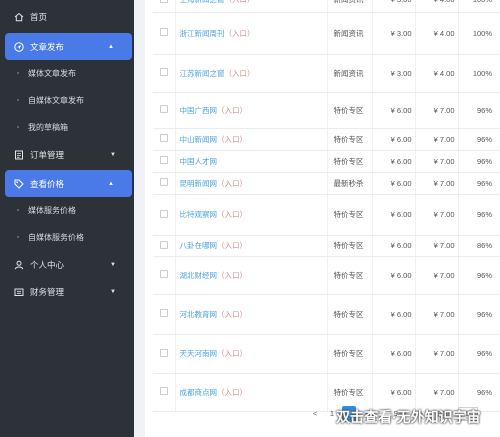 The height and width of the screenshot is (437, 500). I want to click on prev-page-button: <, so click(315, 414).